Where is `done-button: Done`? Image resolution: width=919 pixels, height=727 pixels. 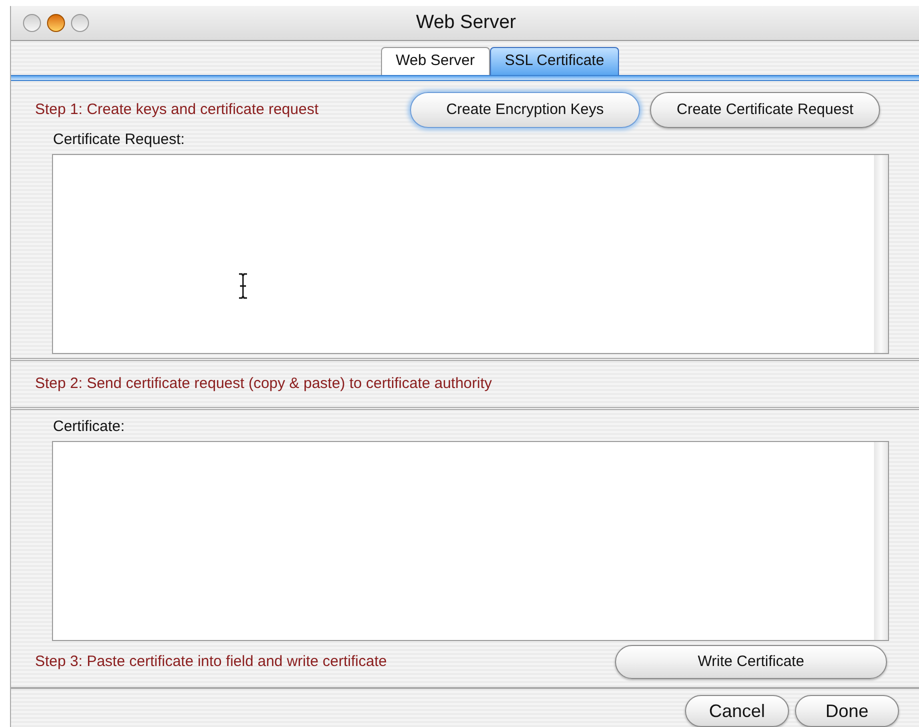 done-button: Done is located at coordinates (847, 711).